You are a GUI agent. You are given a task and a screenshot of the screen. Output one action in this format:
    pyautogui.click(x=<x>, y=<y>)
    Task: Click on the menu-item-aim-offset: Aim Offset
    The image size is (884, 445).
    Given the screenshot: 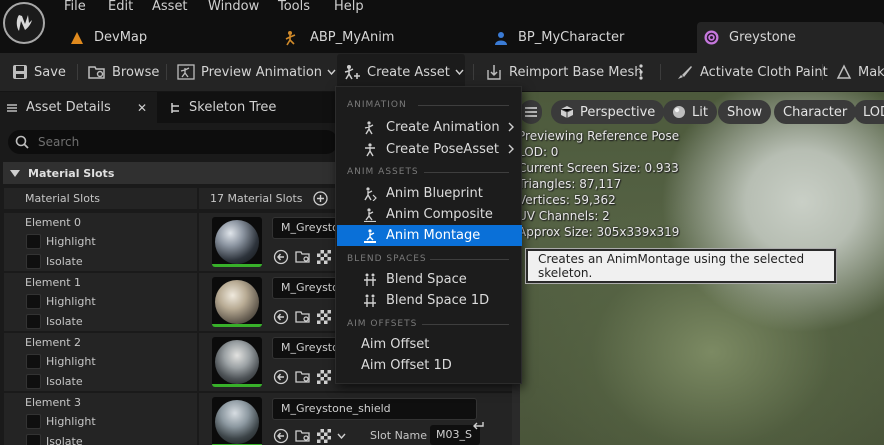 What is the action you would take?
    pyautogui.click(x=429, y=344)
    